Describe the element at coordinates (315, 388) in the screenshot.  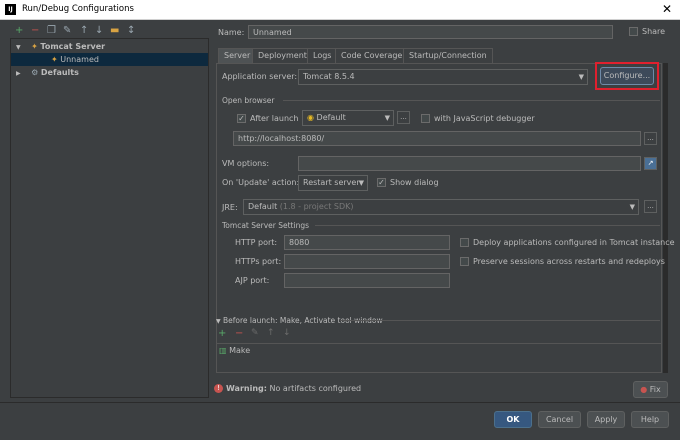
I see `warning-text: No artifacts configured` at that location.